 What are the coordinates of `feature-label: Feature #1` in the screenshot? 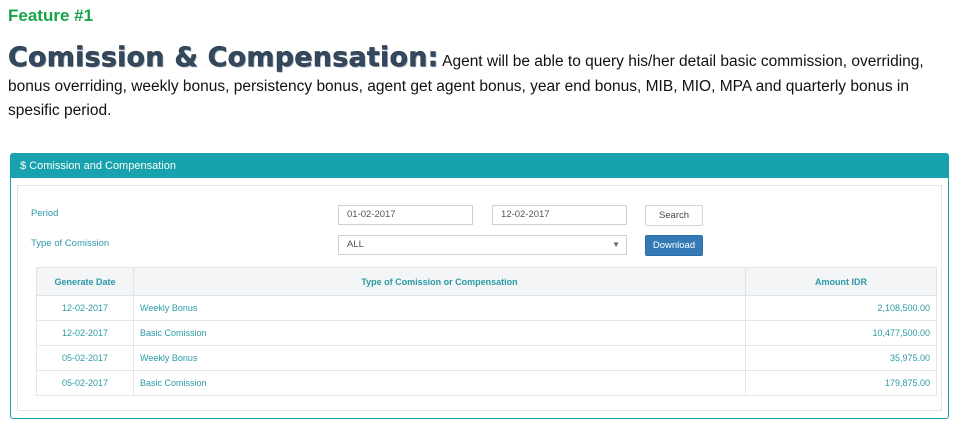 It's located at (51, 15).